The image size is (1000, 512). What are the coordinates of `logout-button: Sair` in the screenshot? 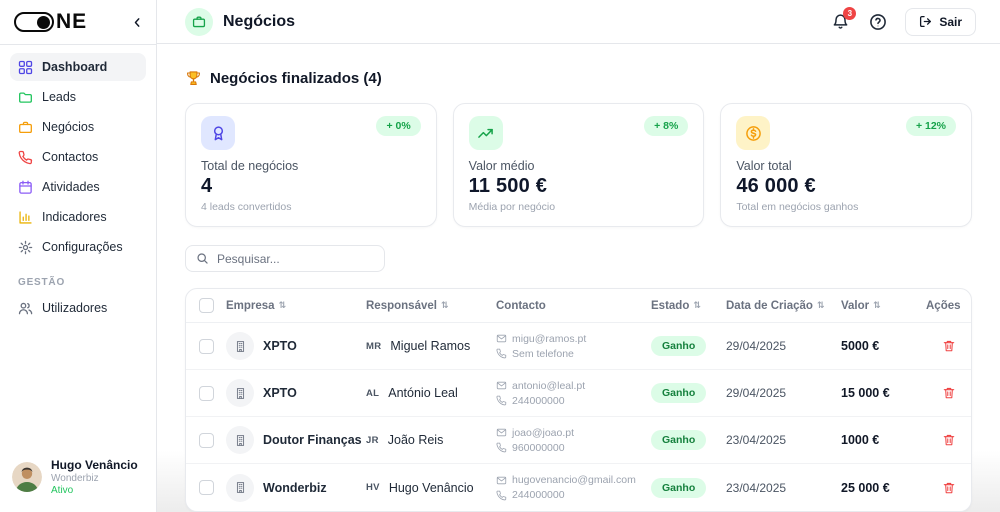 It's located at (940, 21).